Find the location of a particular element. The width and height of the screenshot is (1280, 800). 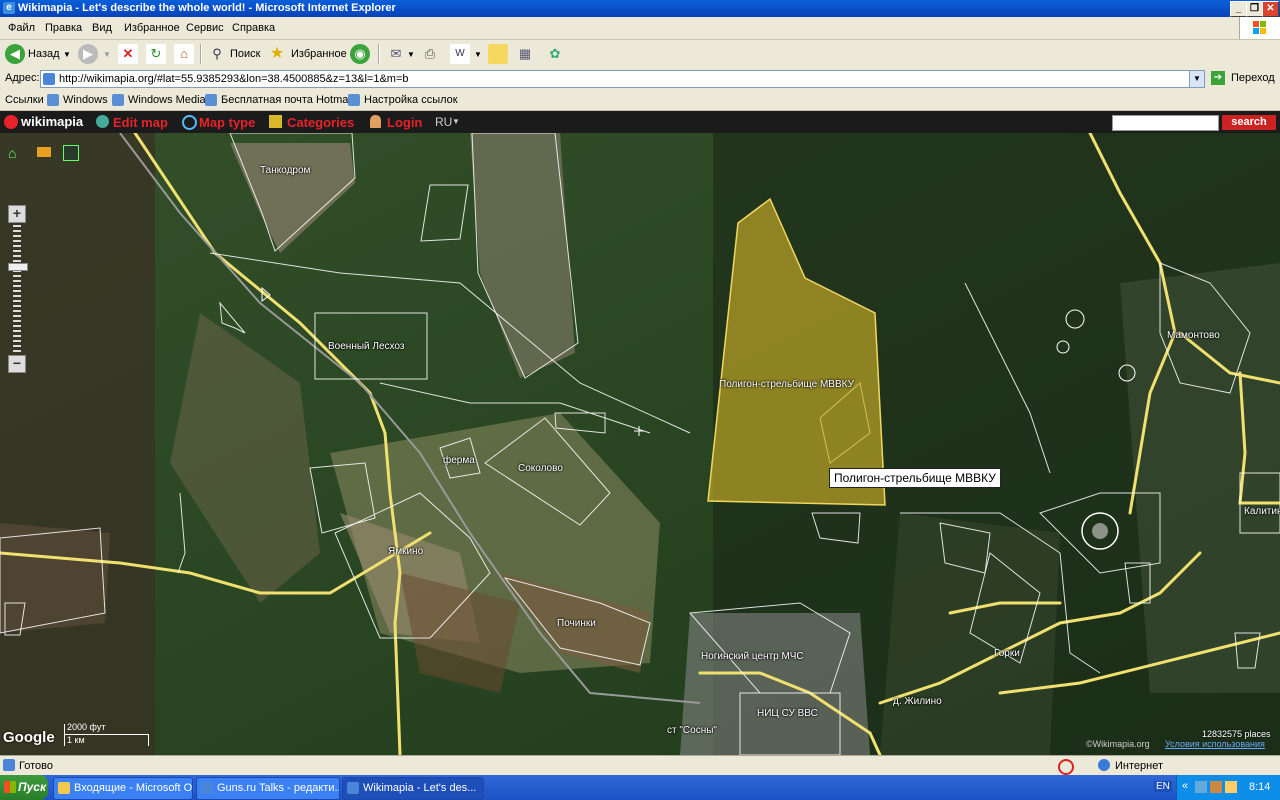

close-button: ✕ is located at coordinates (1270, 9).